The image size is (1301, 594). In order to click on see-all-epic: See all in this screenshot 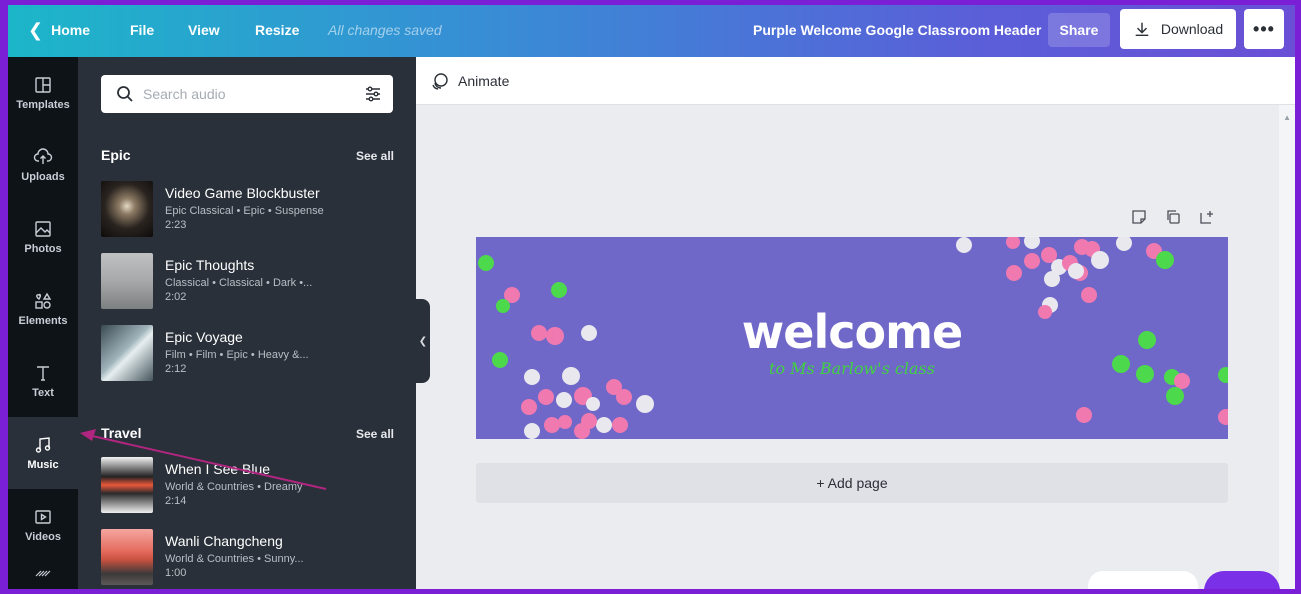, I will do `click(375, 156)`.